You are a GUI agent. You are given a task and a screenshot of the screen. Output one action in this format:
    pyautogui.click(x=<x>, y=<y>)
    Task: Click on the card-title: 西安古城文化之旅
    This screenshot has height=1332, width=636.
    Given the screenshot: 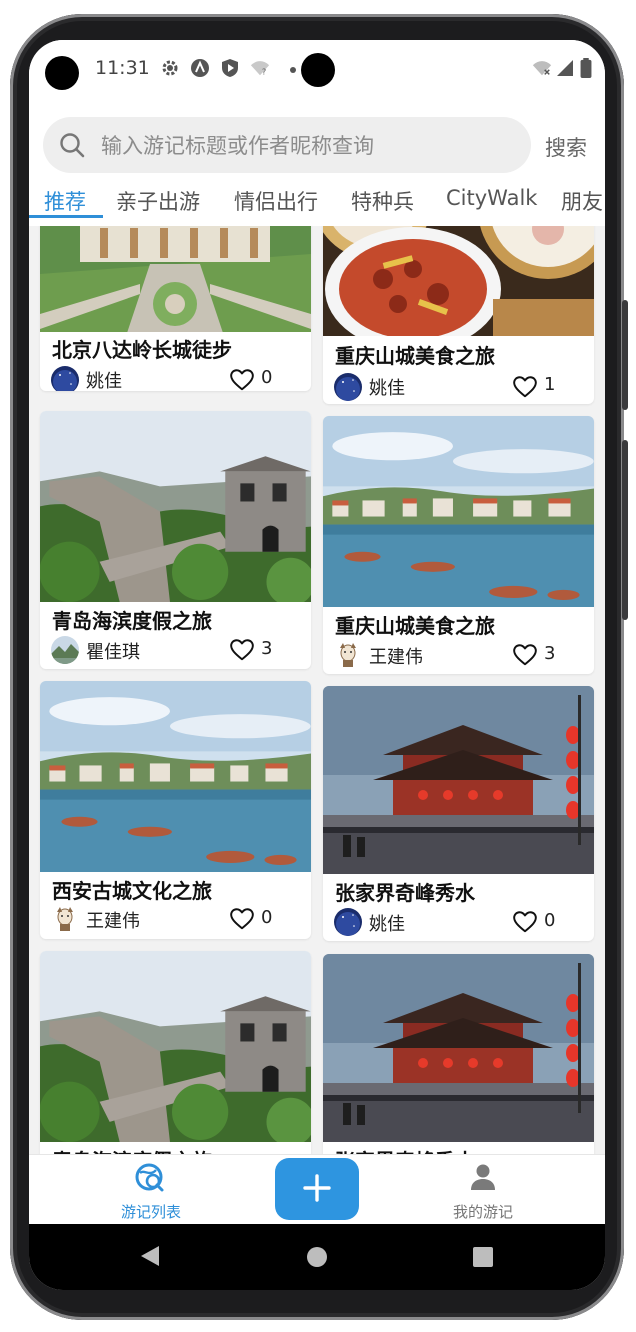 What is the action you would take?
    pyautogui.click(x=132, y=891)
    